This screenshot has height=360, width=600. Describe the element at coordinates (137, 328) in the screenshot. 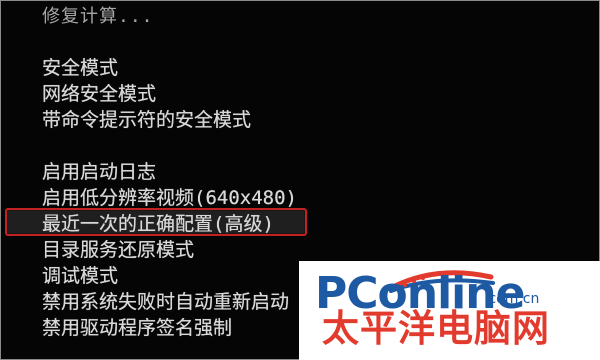

I see `menu-item-disable-driver-signature-enforcement: 禁用驱动程序签名强制` at that location.